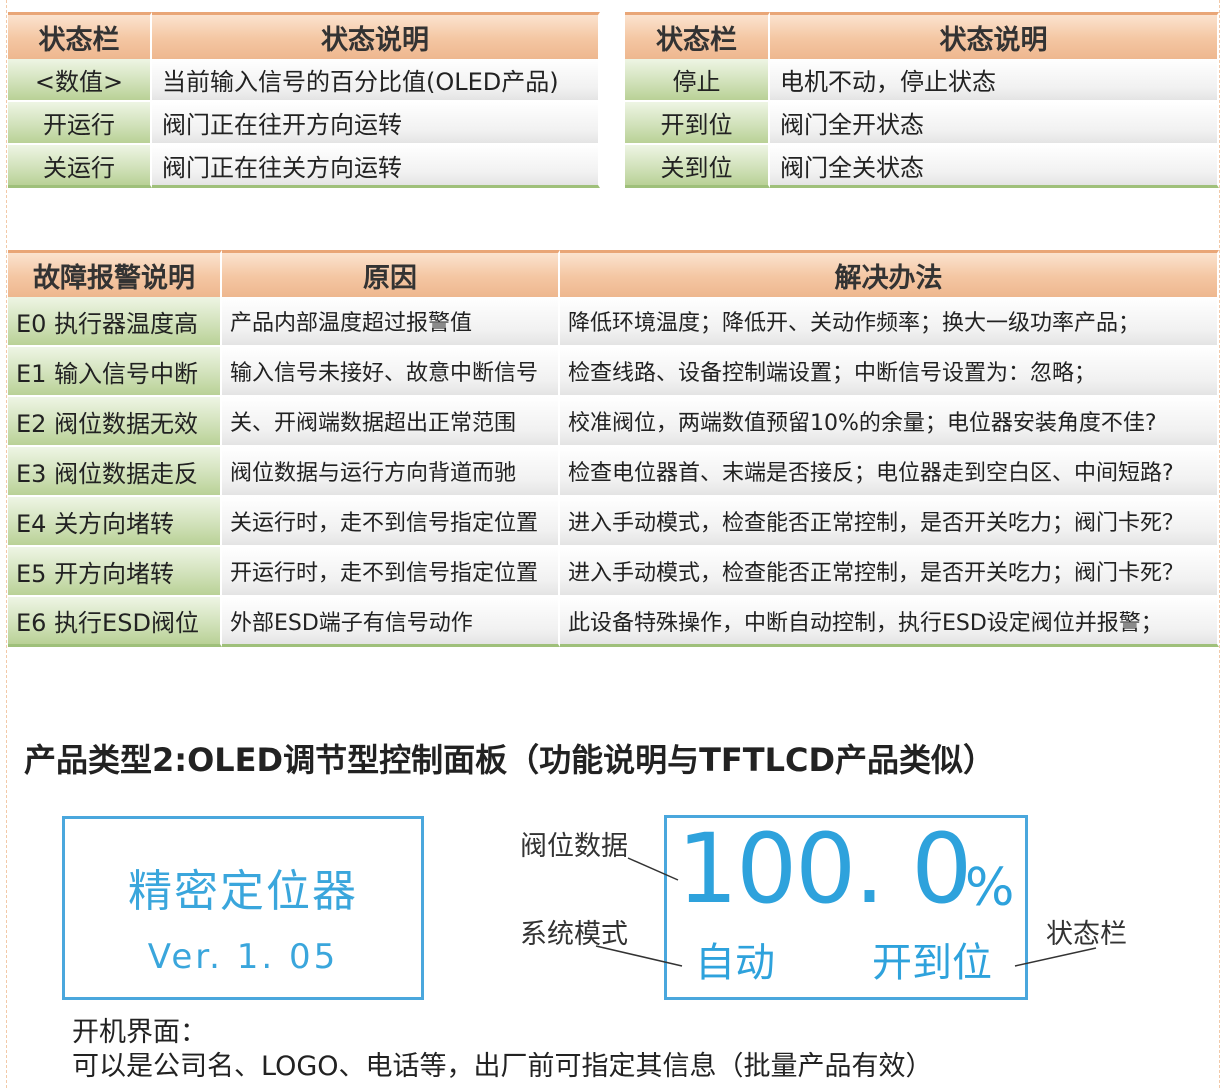  What do you see at coordinates (653, 869) in the screenshot?
I see `callout-line-valve-data` at bounding box center [653, 869].